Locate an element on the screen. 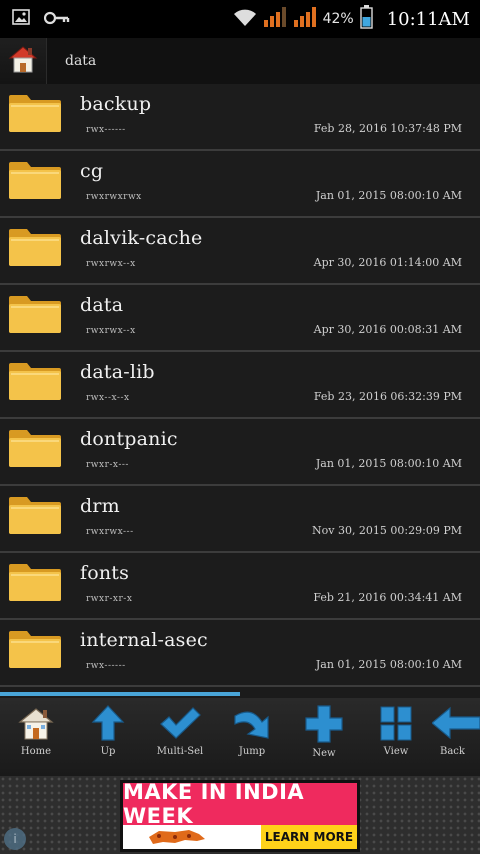 The width and height of the screenshot is (480, 854). file-name: drm is located at coordinates (100, 506).